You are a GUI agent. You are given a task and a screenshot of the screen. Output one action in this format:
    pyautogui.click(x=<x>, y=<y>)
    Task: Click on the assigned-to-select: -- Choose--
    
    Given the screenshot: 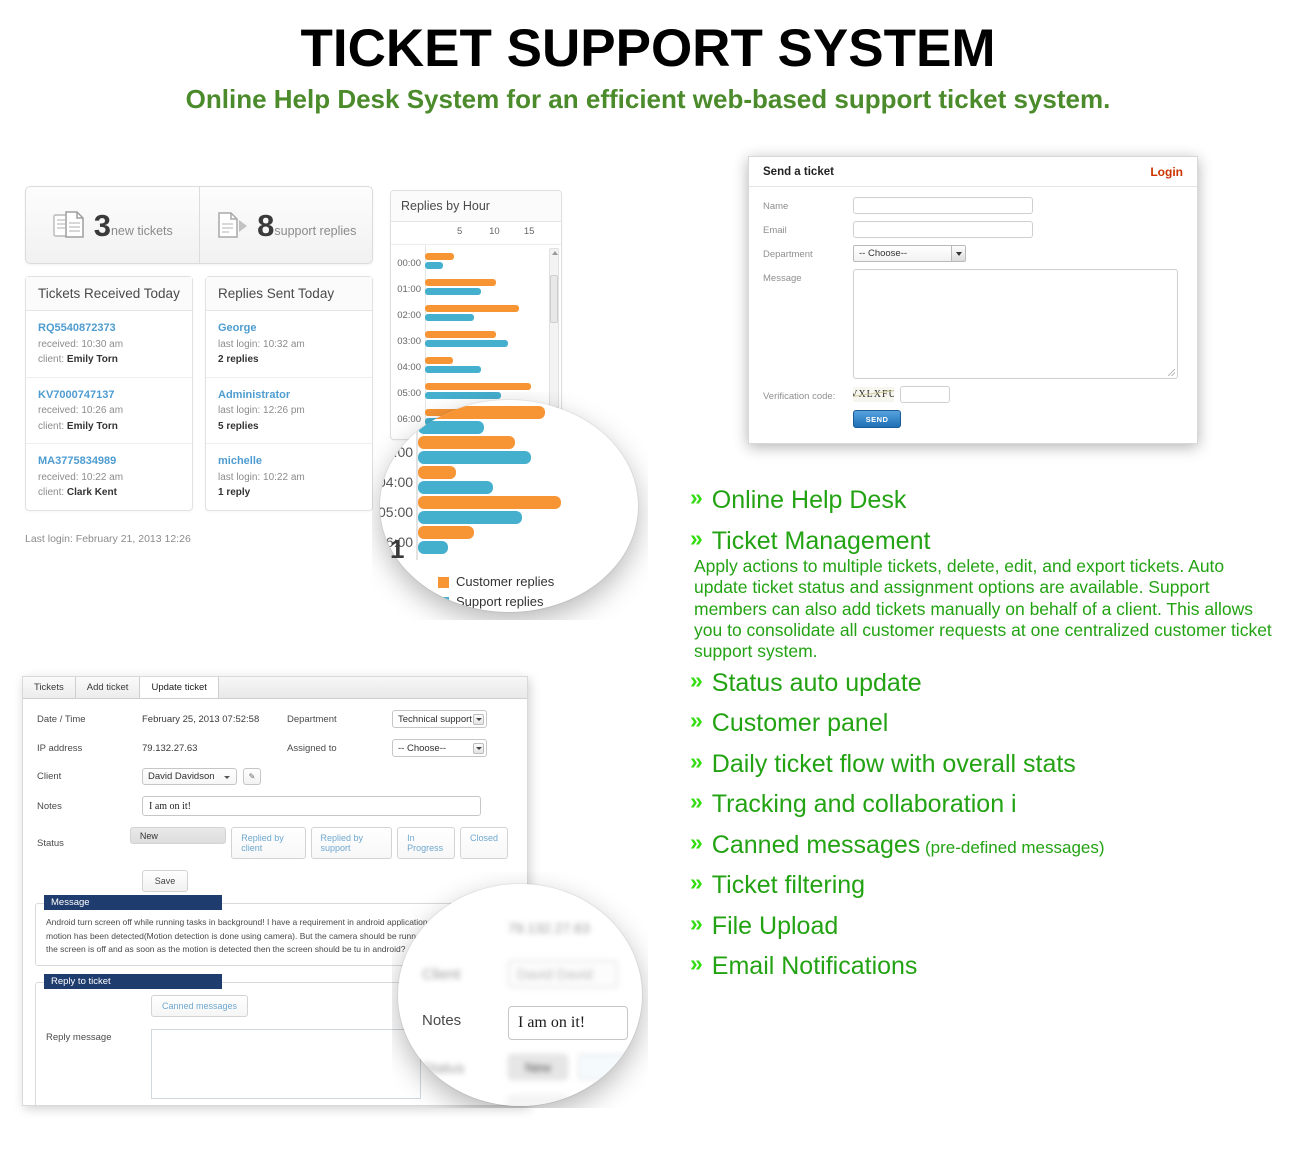 What is the action you would take?
    pyautogui.click(x=439, y=748)
    